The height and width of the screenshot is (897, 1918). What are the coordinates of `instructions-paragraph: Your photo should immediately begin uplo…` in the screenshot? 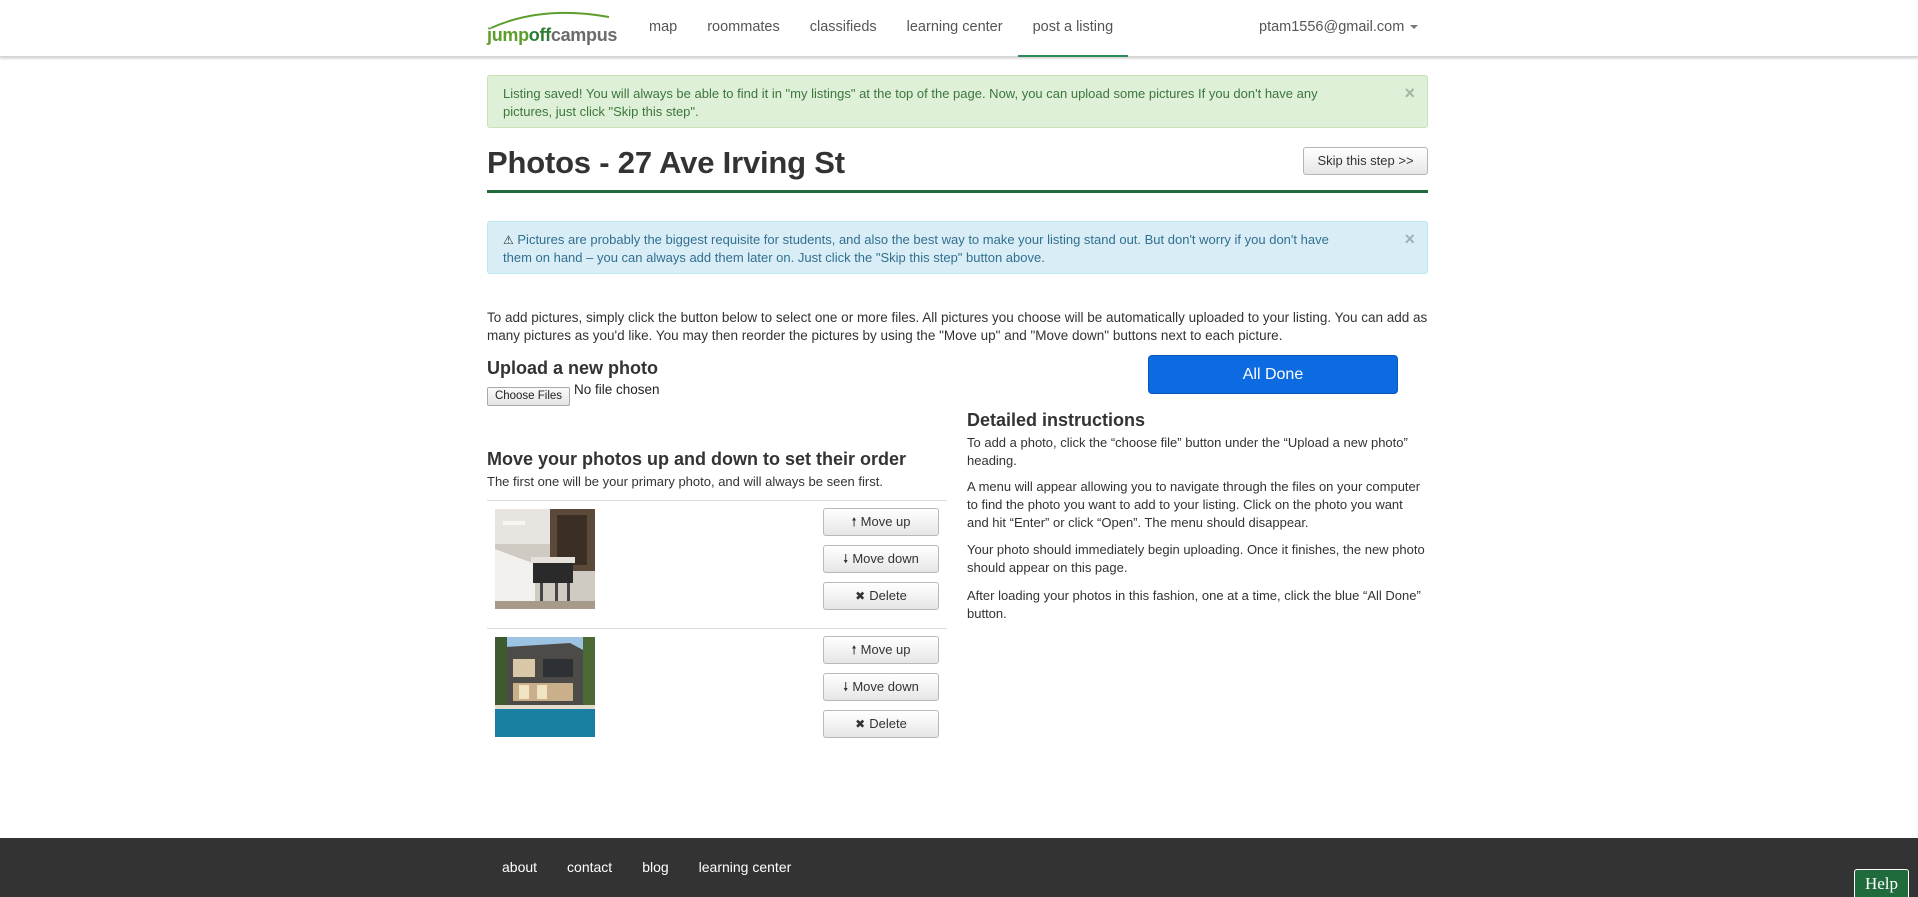 It's located at (1196, 558).